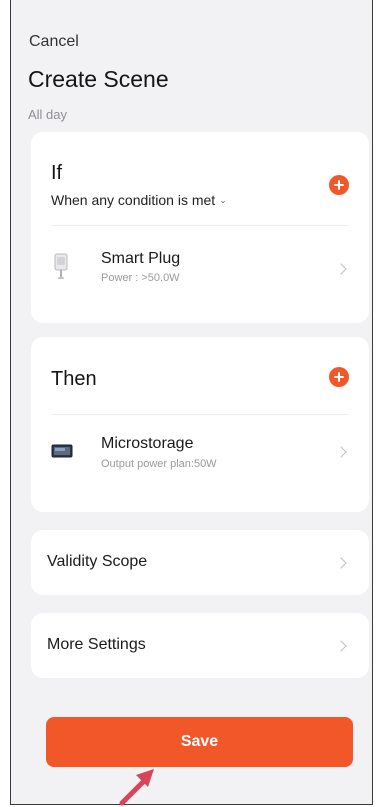 This screenshot has height=807, width=385. What do you see at coordinates (339, 185) in the screenshot?
I see `add-condition-button` at bounding box center [339, 185].